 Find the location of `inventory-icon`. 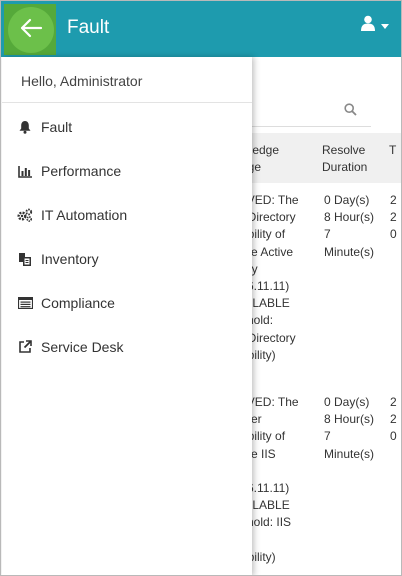

inventory-icon is located at coordinates (25, 259).